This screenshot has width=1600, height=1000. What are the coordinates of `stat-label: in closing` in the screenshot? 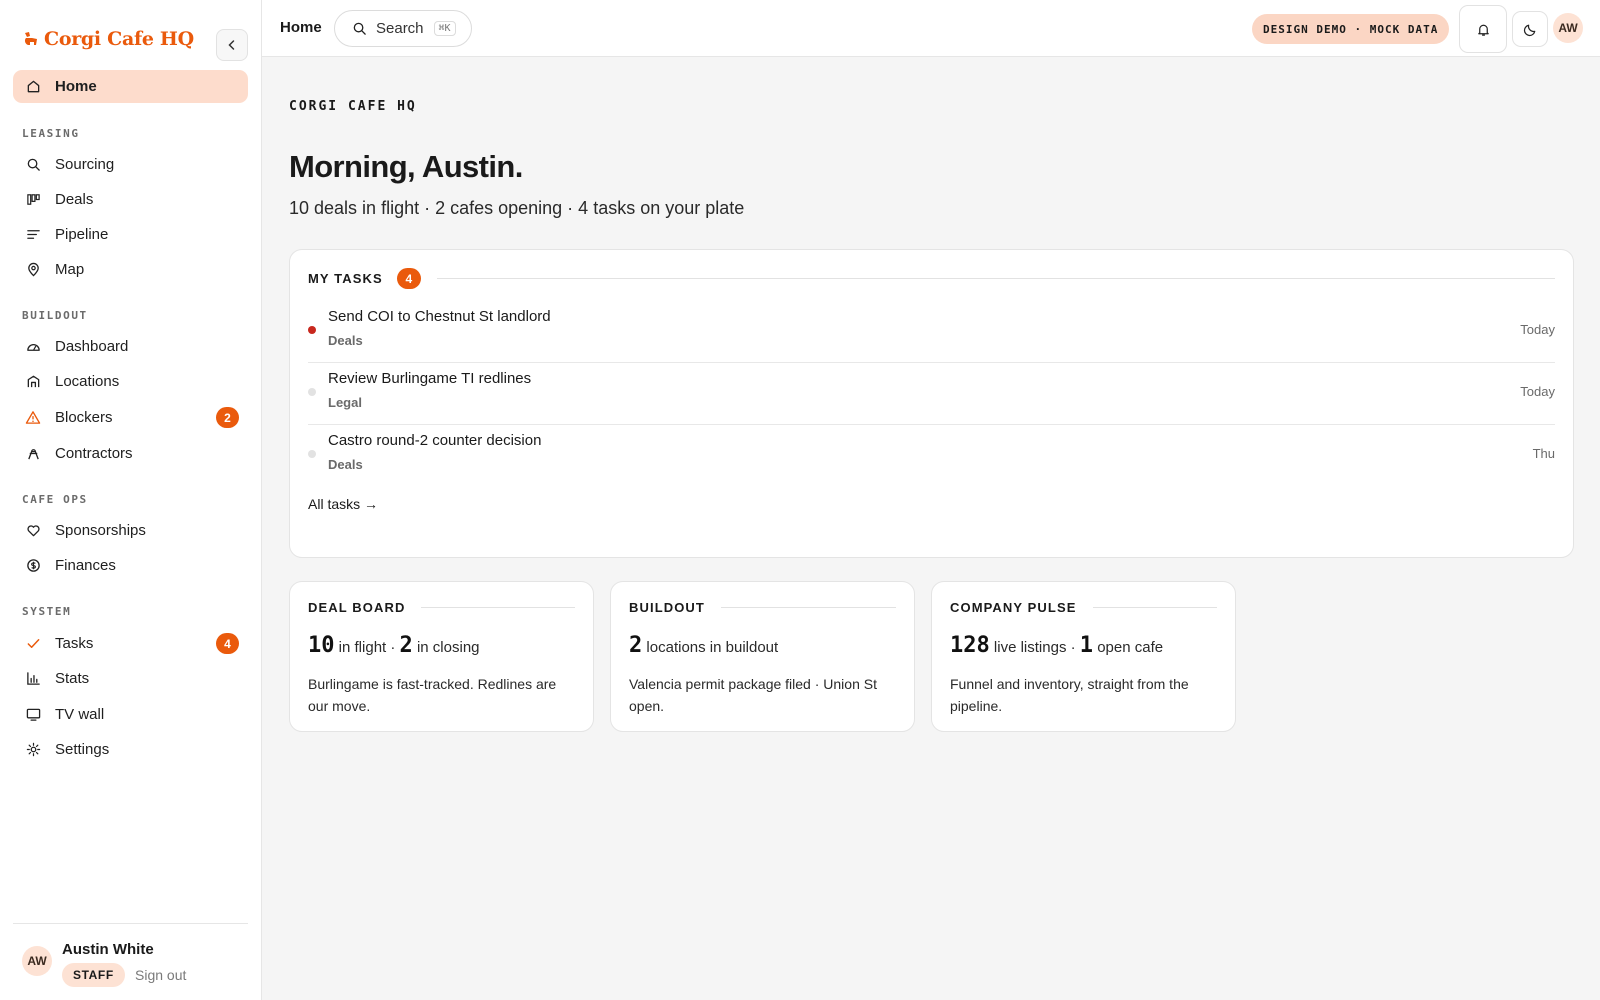 It's located at (448, 647).